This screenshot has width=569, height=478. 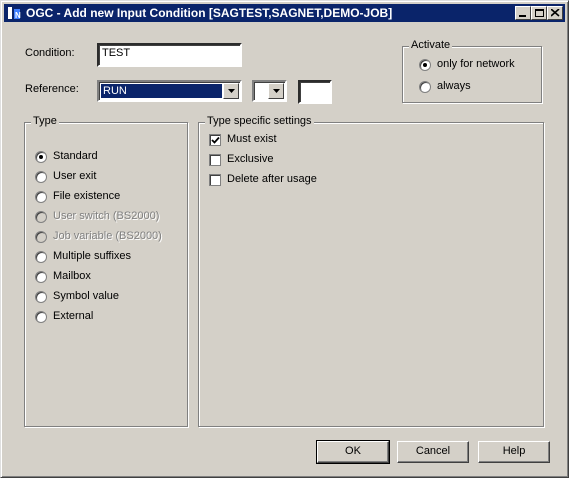 I want to click on reference-dropdown-button, so click(x=231, y=91).